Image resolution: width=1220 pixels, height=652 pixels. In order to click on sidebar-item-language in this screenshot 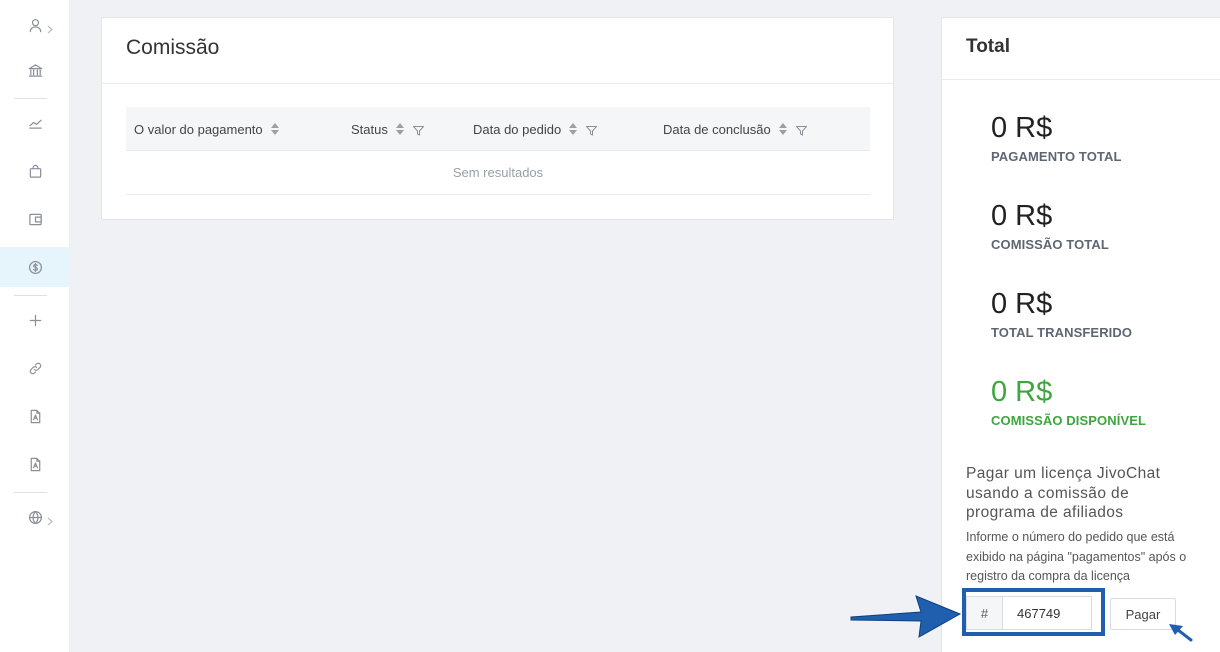, I will do `click(35, 517)`.